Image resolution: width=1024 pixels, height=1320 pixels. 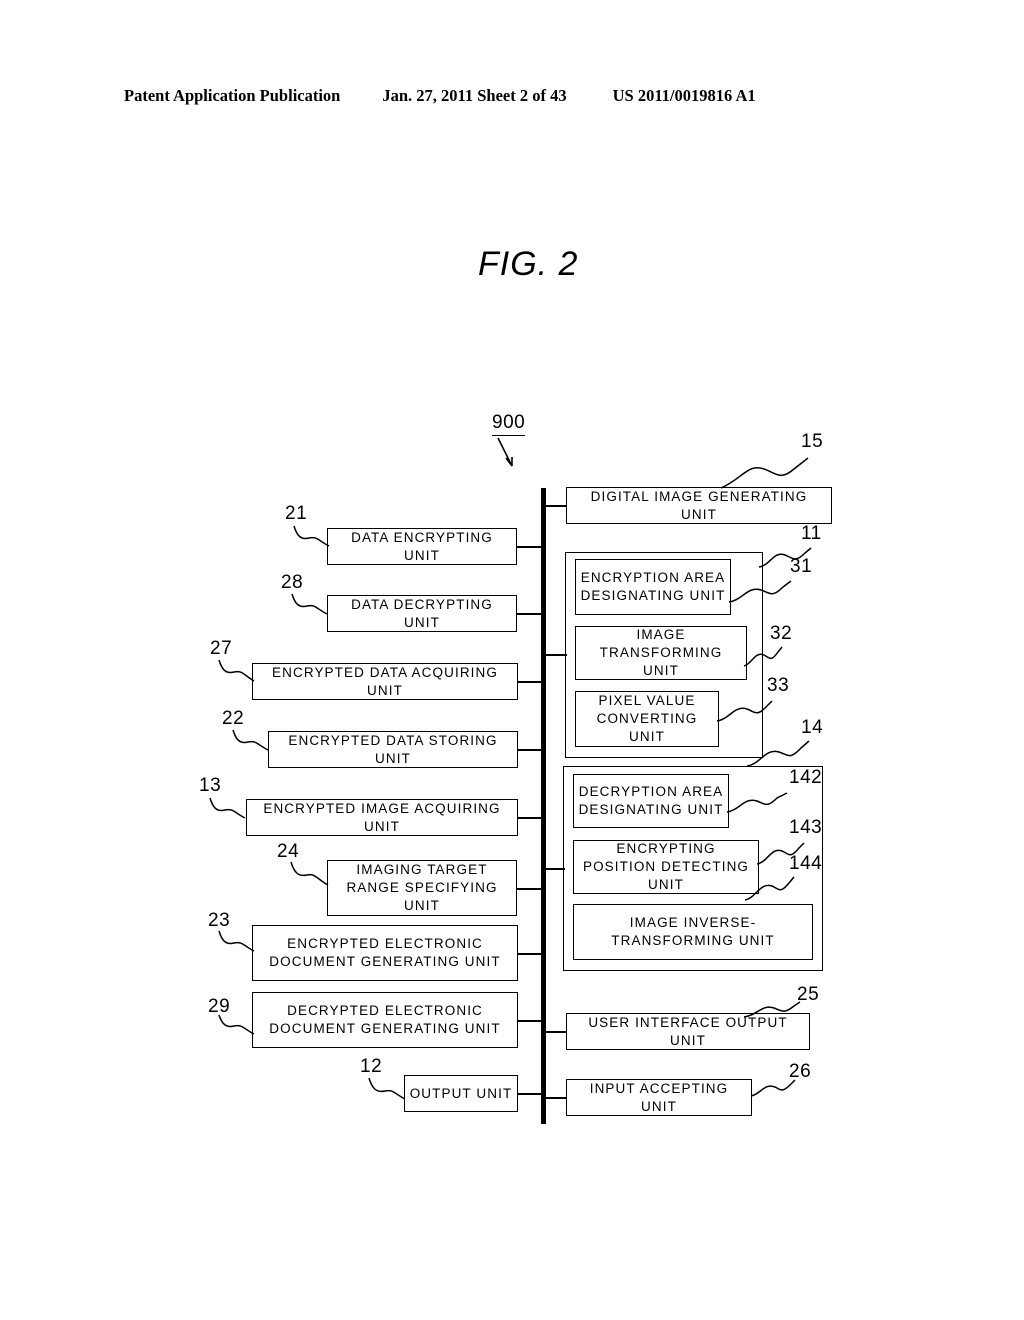 I want to click on image-inverse-transforming-unit: IMAGE INVERSE-TRANSFORMING UNIT, so click(x=693, y=932).